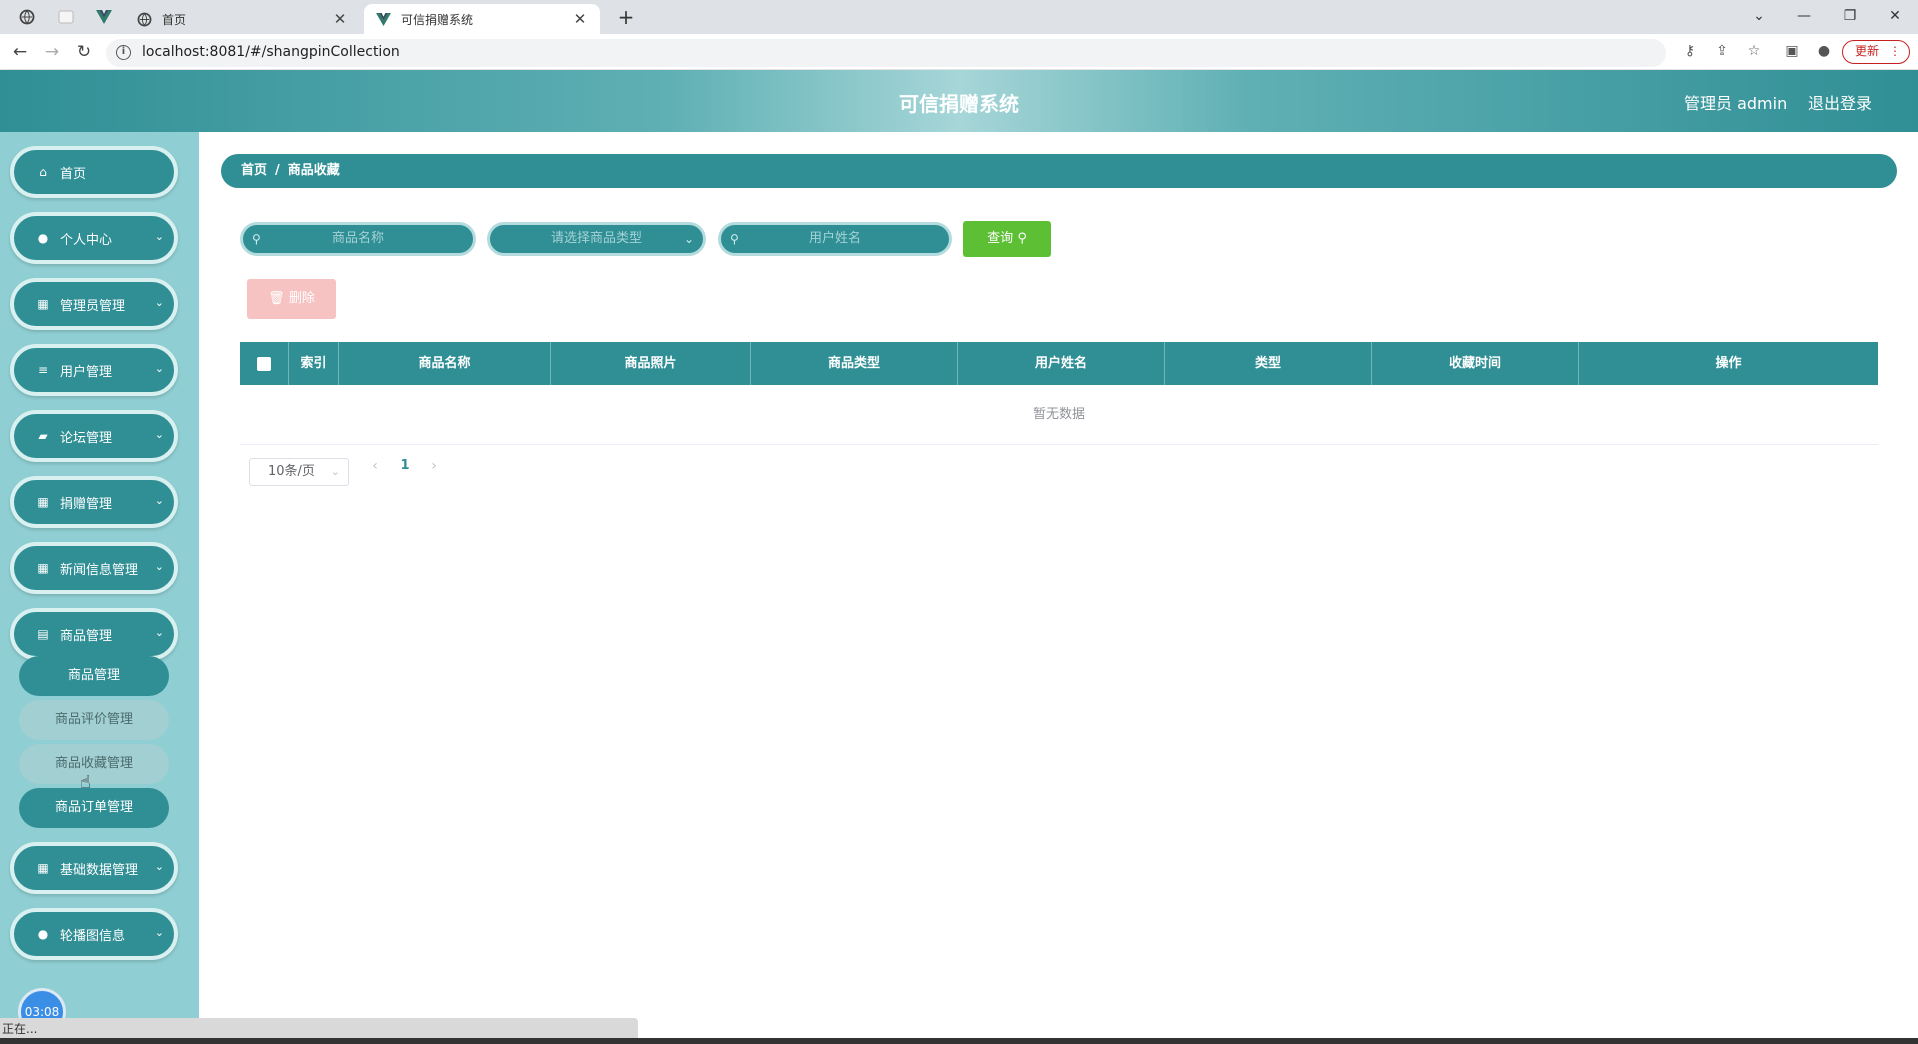 This screenshot has width=1918, height=1044. Describe the element at coordinates (1792, 53) in the screenshot. I see `side-panel-icon: ▣` at that location.